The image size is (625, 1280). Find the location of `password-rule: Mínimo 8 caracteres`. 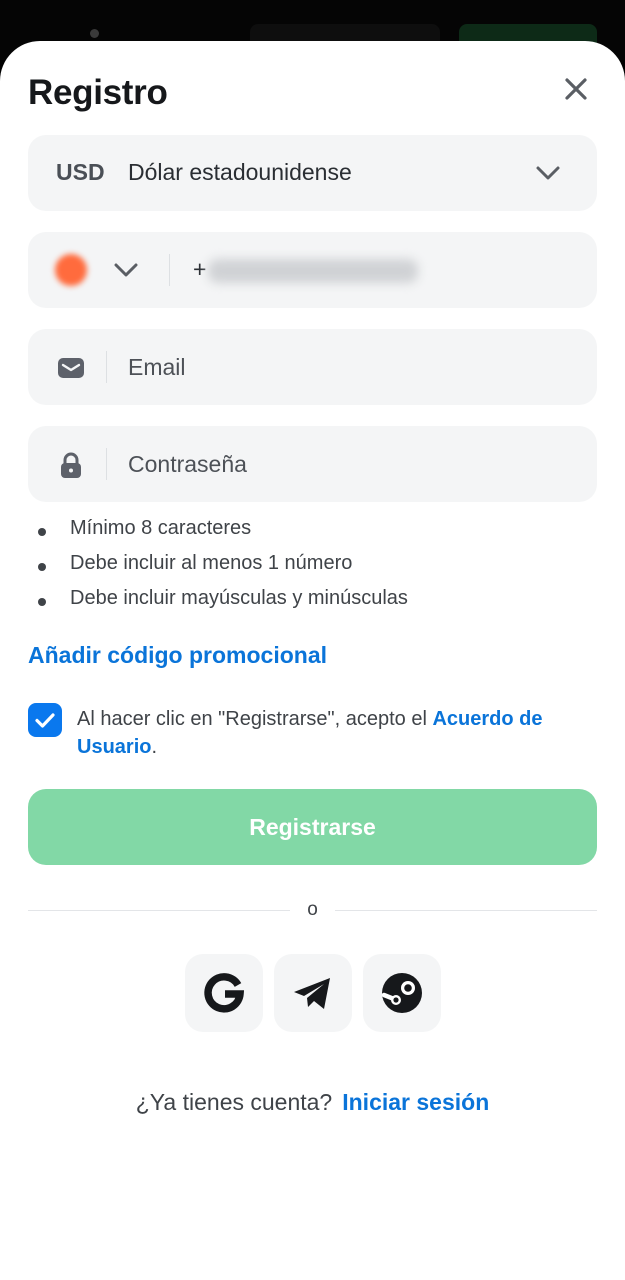

password-rule: Mínimo 8 caracteres is located at coordinates (308, 533).